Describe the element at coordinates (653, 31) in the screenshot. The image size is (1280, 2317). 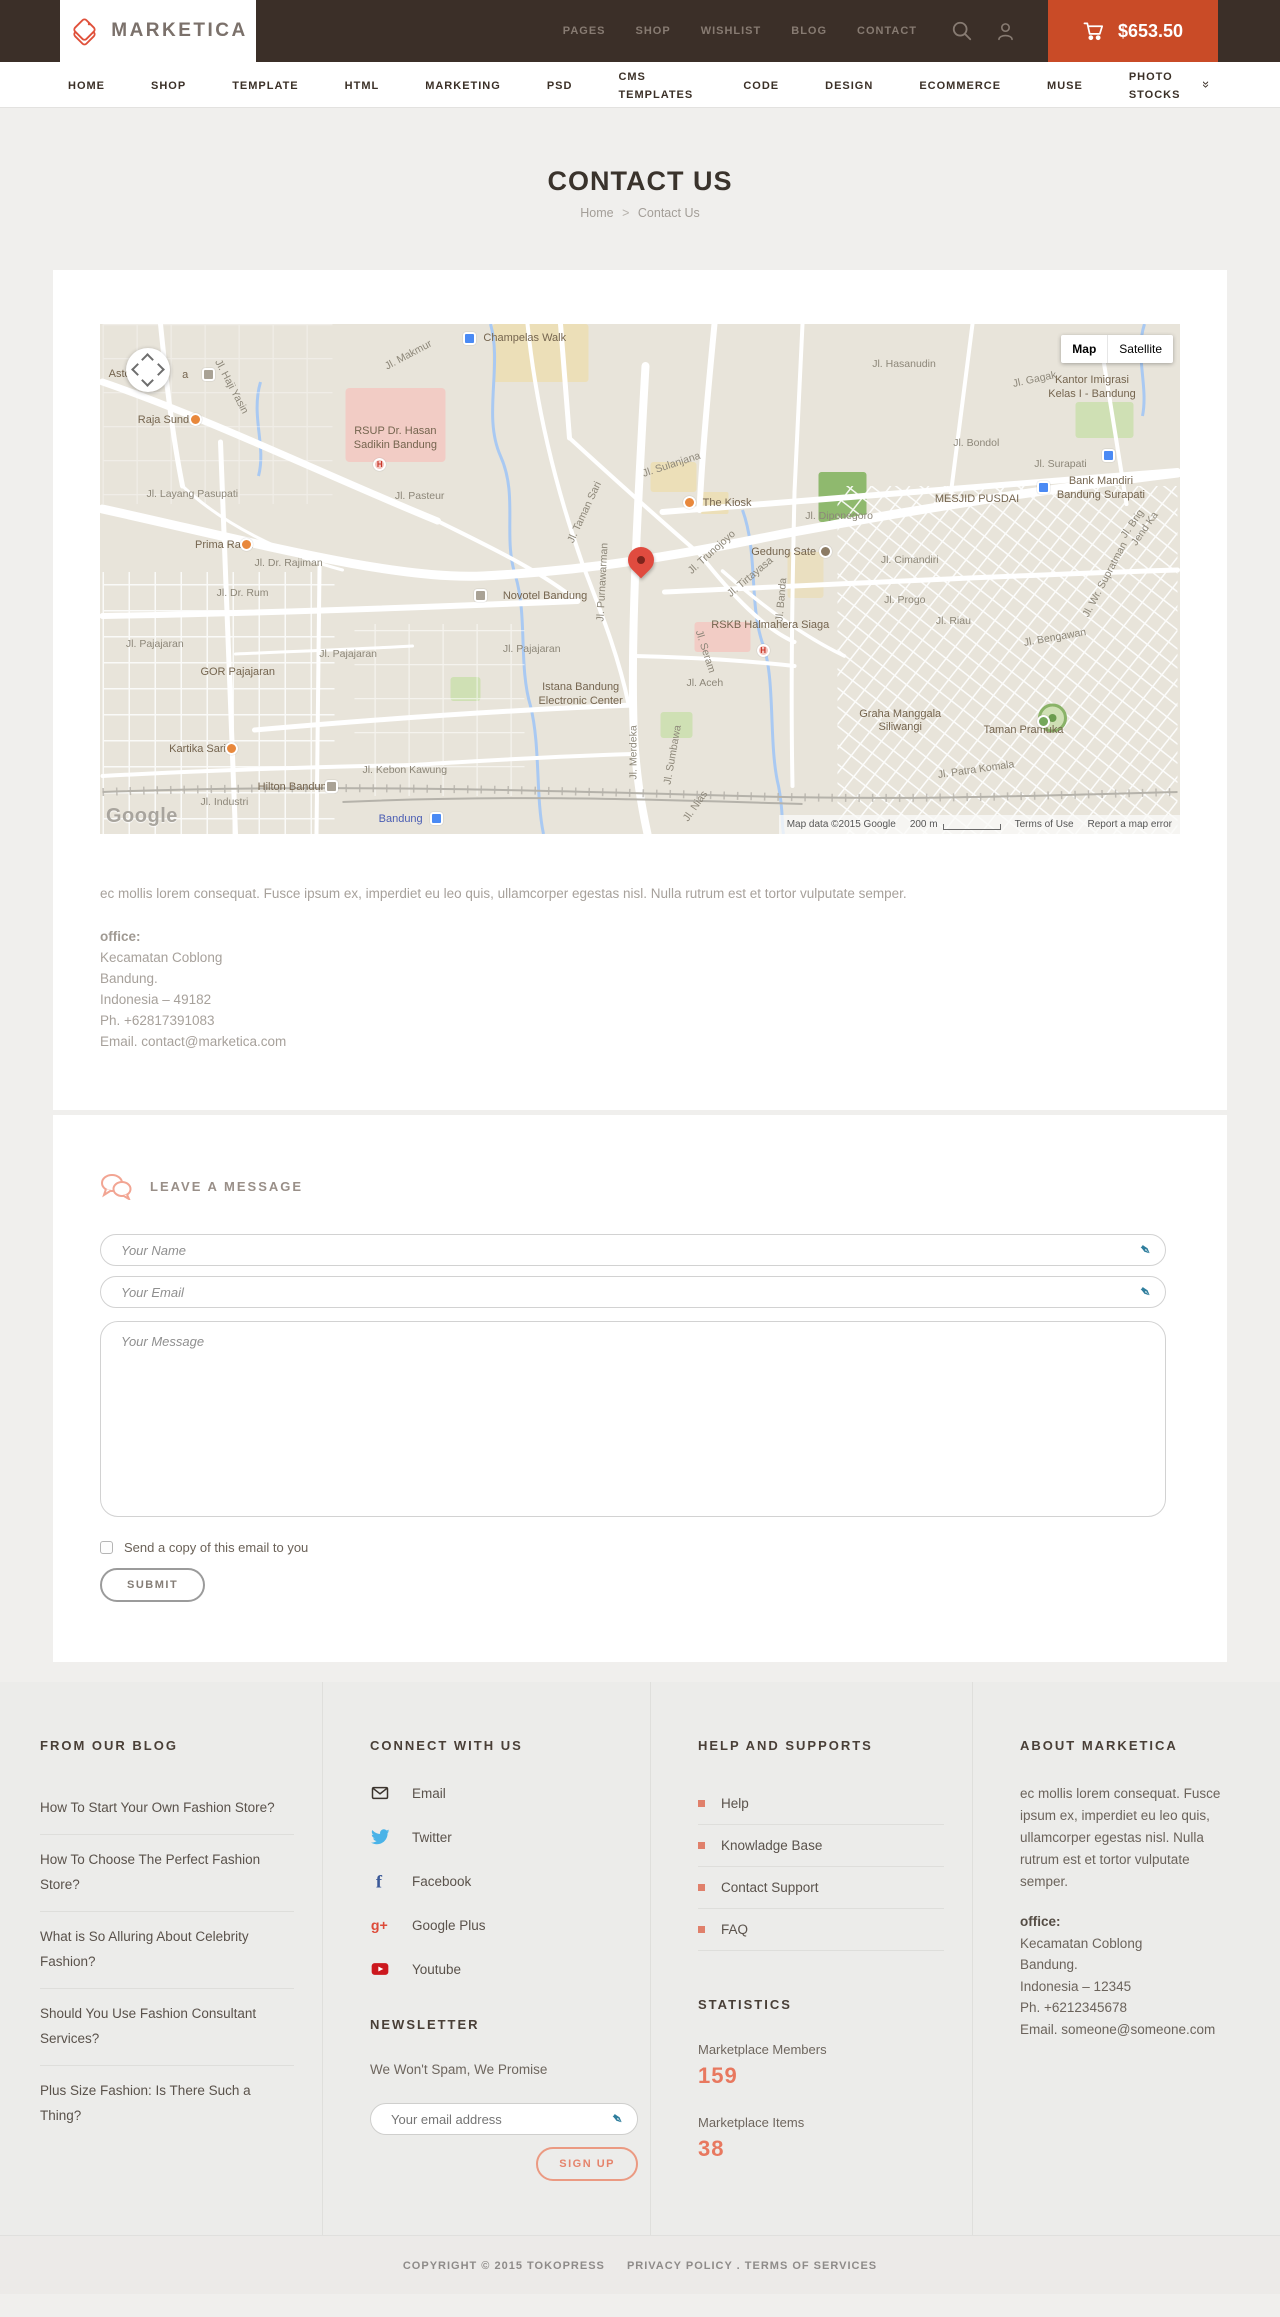
I see `header-nav-link: SHOP` at that location.